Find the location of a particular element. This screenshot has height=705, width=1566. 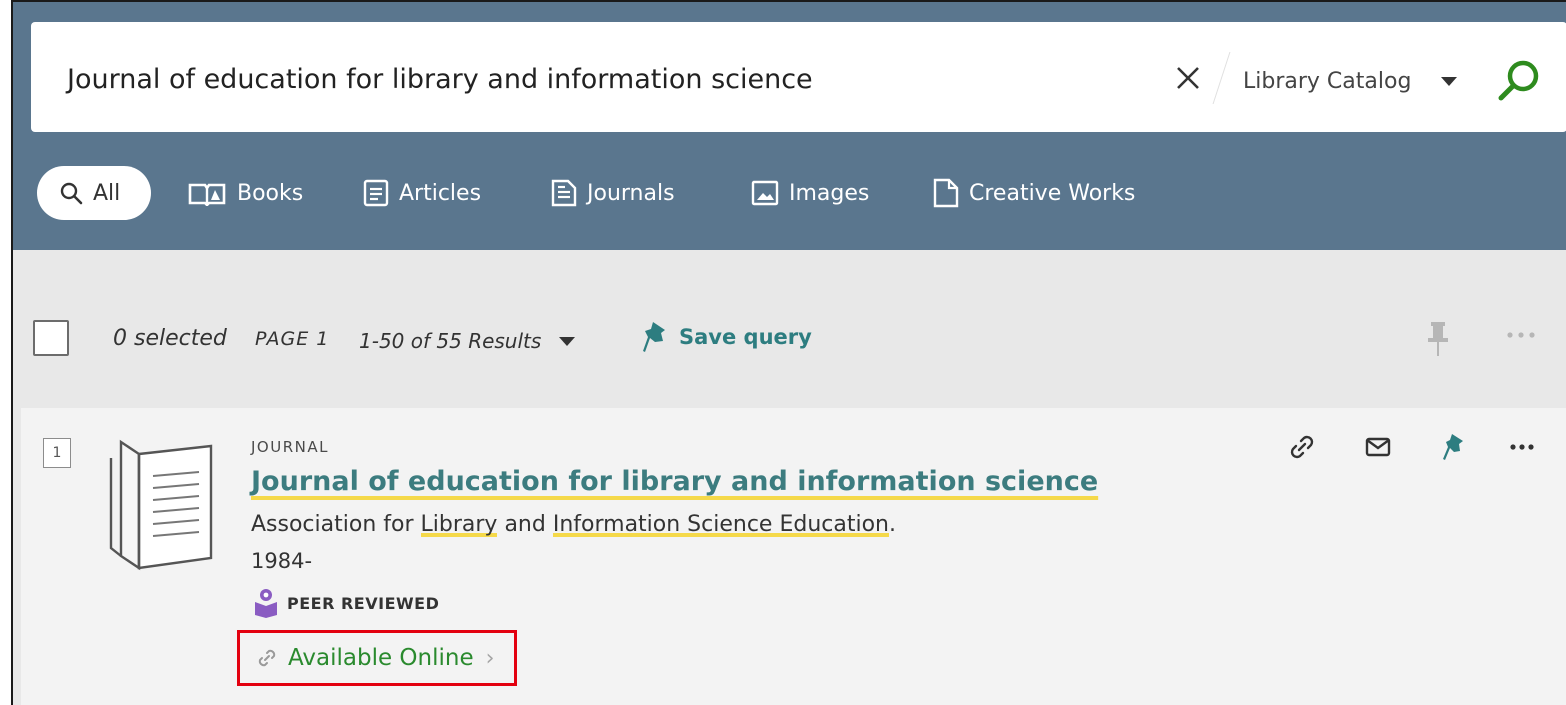

journal-icon is located at coordinates (564, 193).